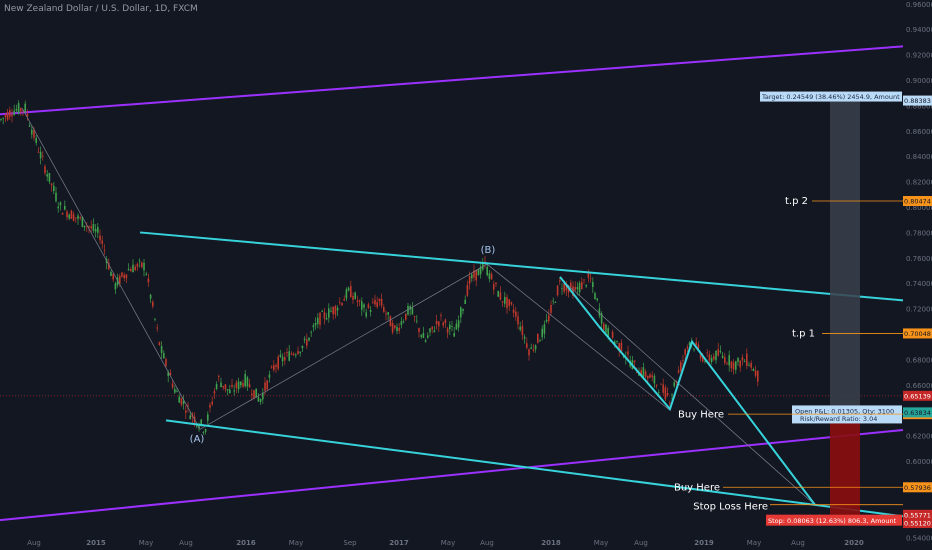  Describe the element at coordinates (701, 415) in the screenshot. I see `annotation-label: Buy Here` at that location.